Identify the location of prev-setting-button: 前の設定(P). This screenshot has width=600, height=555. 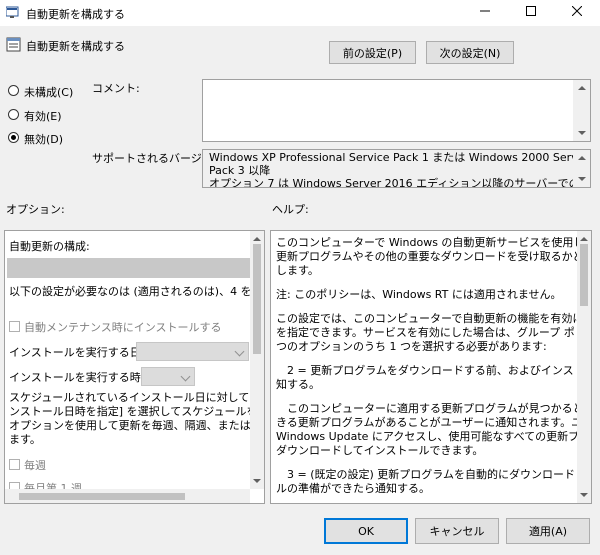
(372, 52).